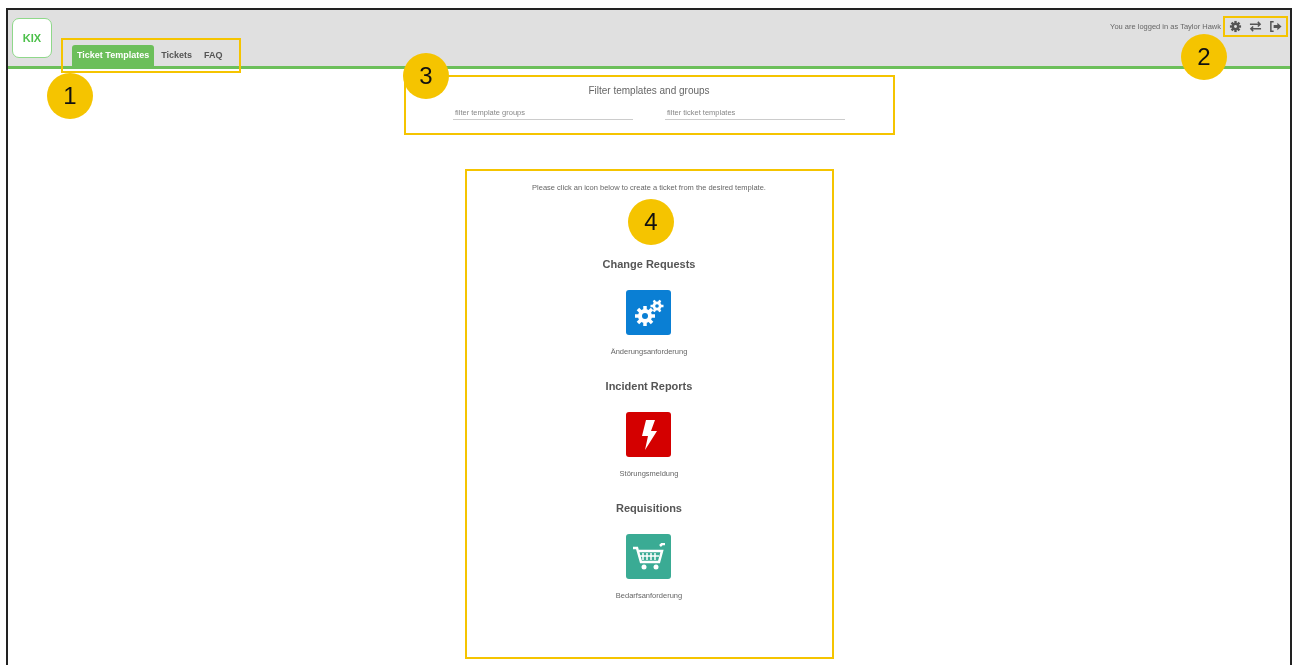 This screenshot has height=665, width=1295. I want to click on cart-icon, so click(649, 556).